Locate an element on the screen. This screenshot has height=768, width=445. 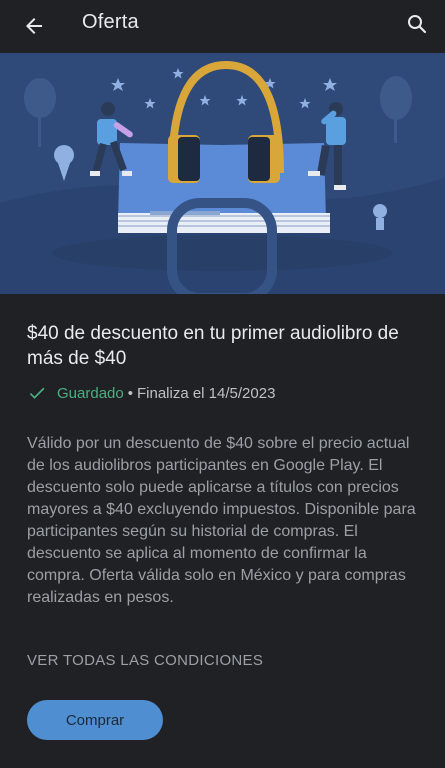
page-title: Oferta is located at coordinates (110, 22).